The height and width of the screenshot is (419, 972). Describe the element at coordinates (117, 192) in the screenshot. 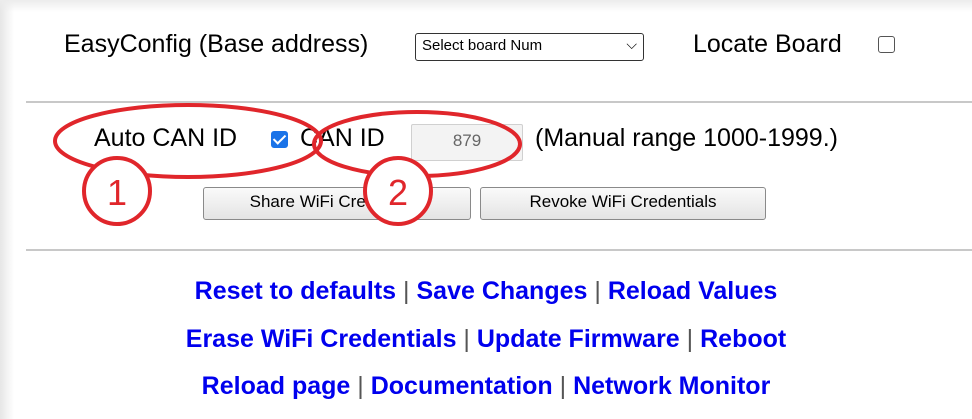

I see `annotation-badge-1-label: 1` at that location.